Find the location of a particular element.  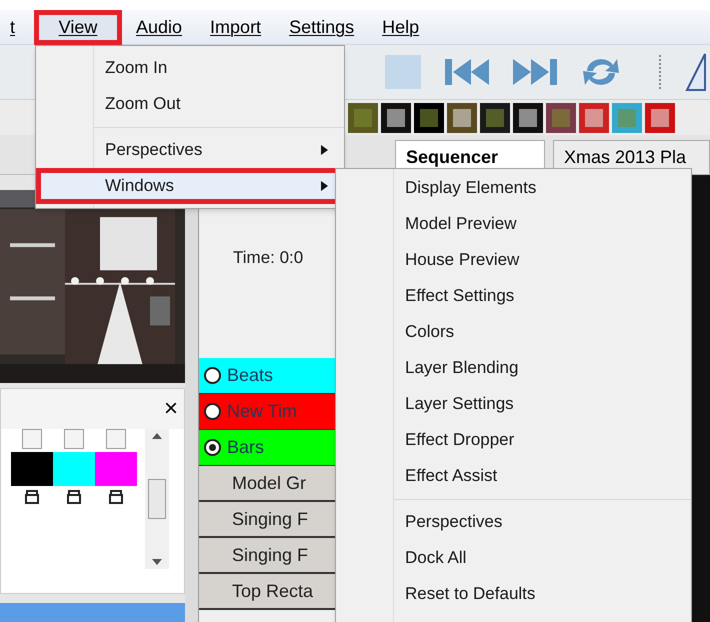

scroll-thumb is located at coordinates (157, 499).